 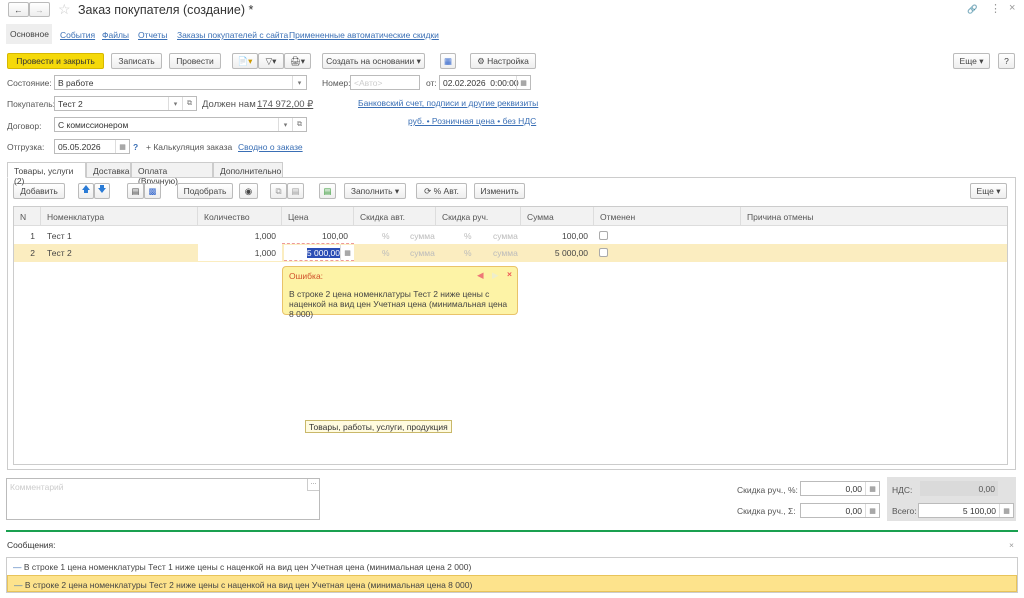 What do you see at coordinates (509, 274) in the screenshot?
I see `close-error-icon: ×` at bounding box center [509, 274].